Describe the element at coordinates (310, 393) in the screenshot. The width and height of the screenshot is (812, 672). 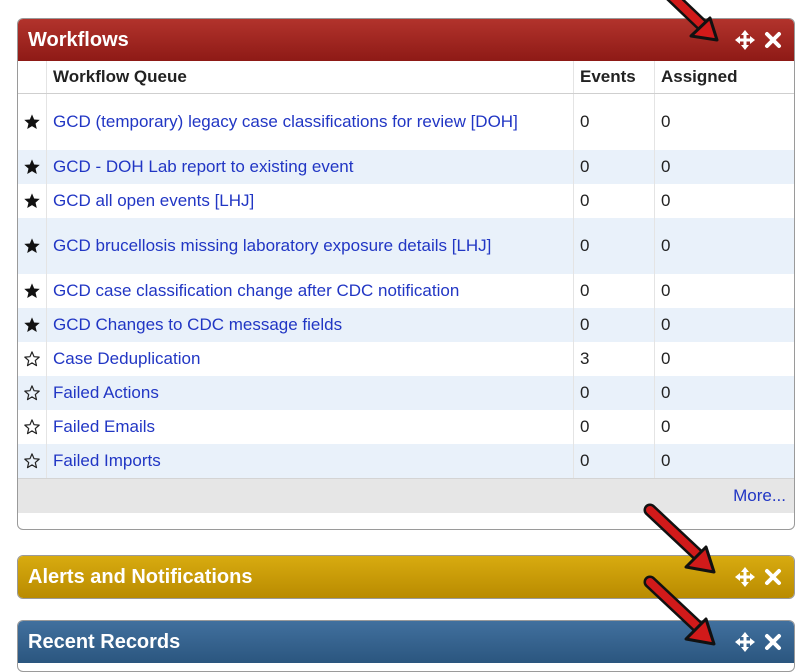
I see `workflow-queue-cell: Failed Actions` at that location.